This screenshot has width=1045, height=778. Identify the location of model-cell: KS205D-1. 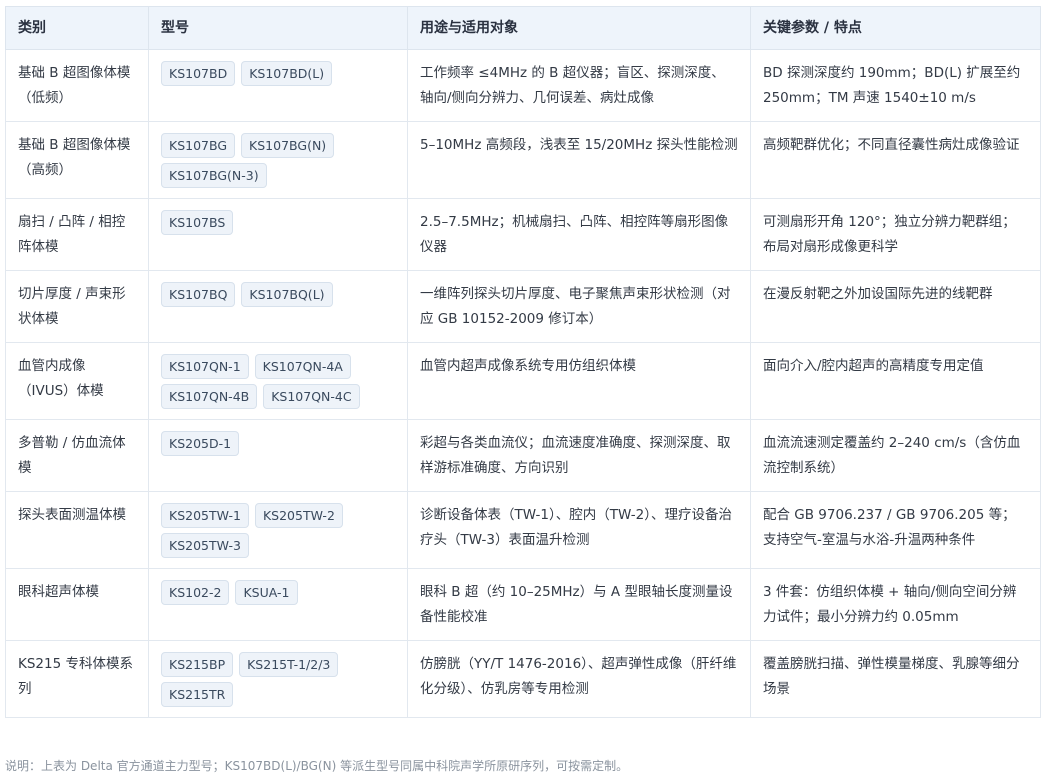
(278, 455).